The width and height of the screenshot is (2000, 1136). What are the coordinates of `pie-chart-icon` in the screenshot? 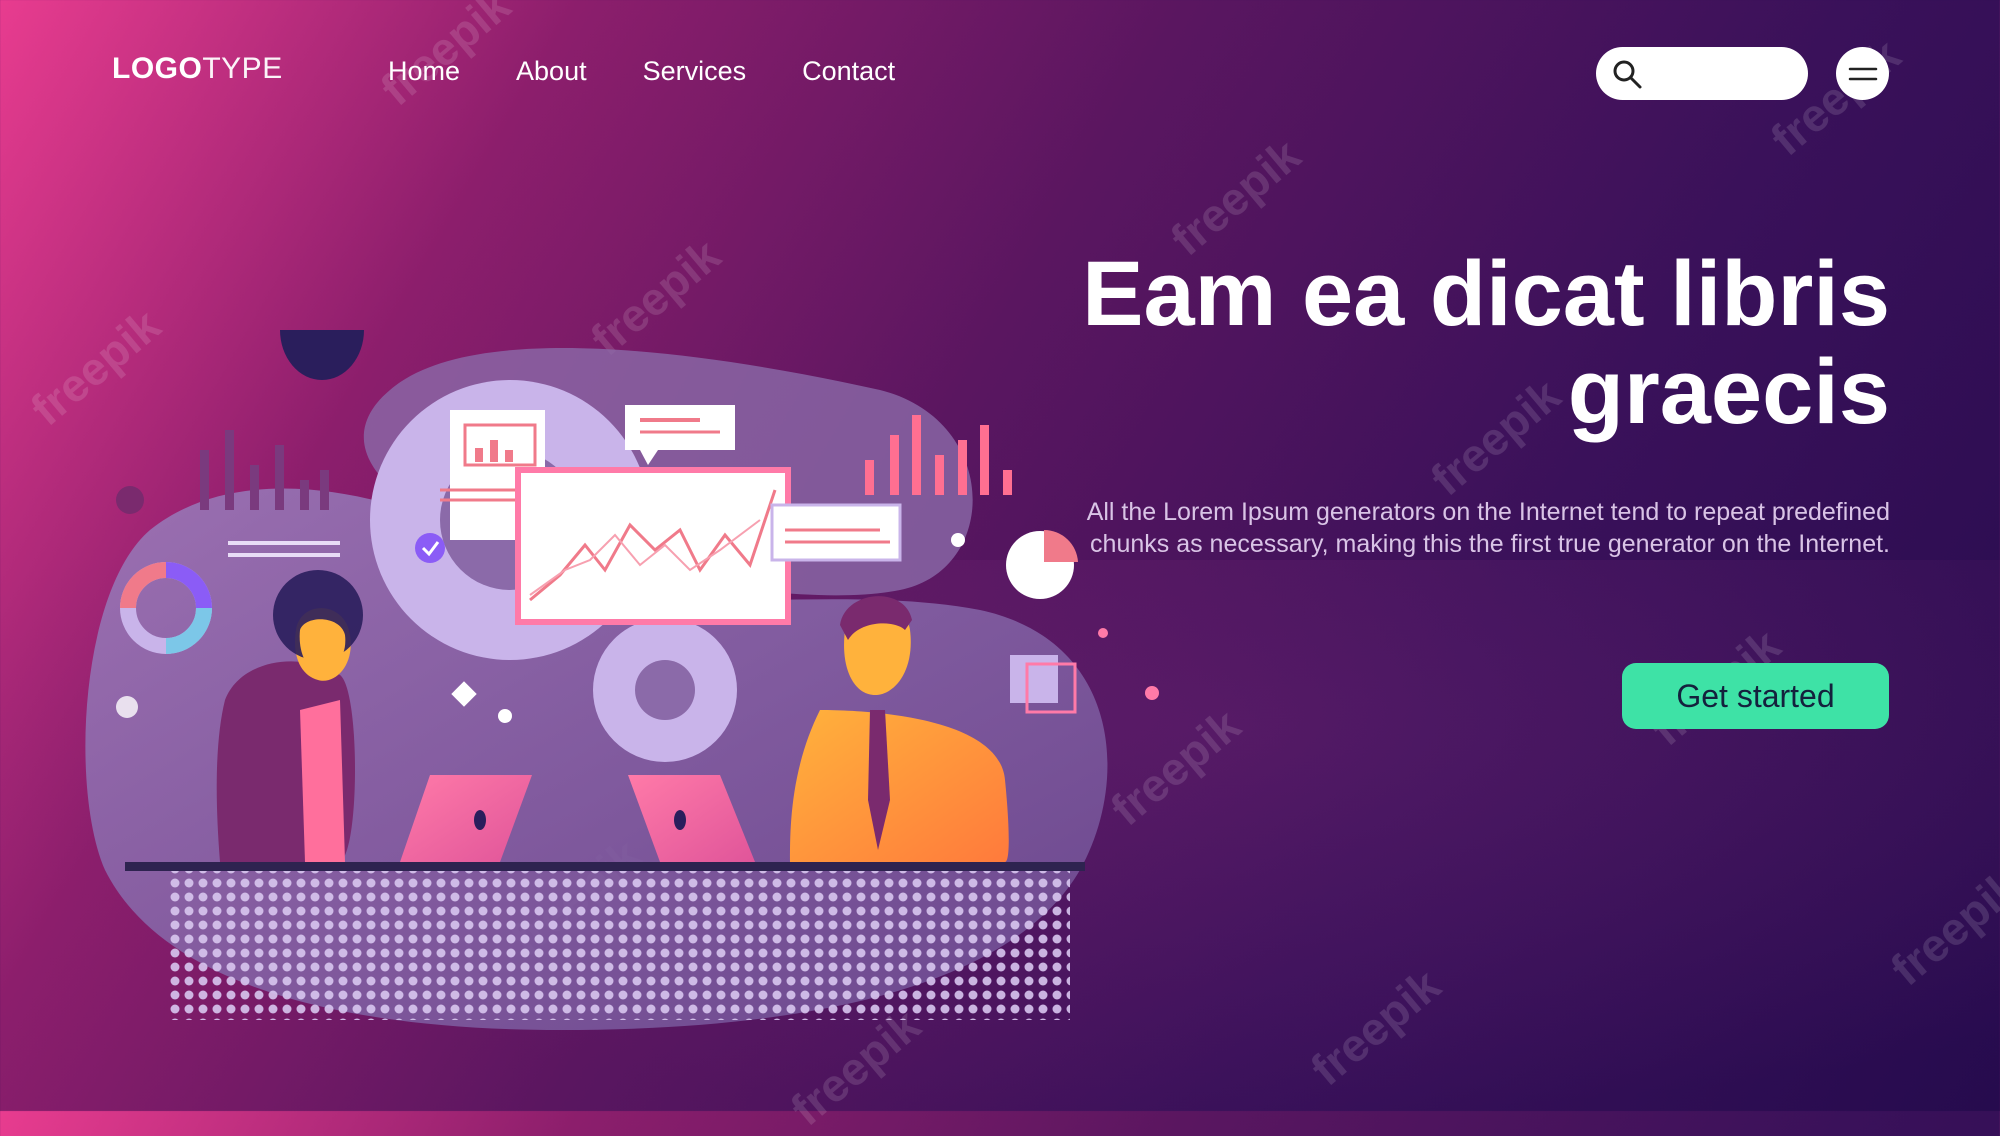 It's located at (1042, 564).